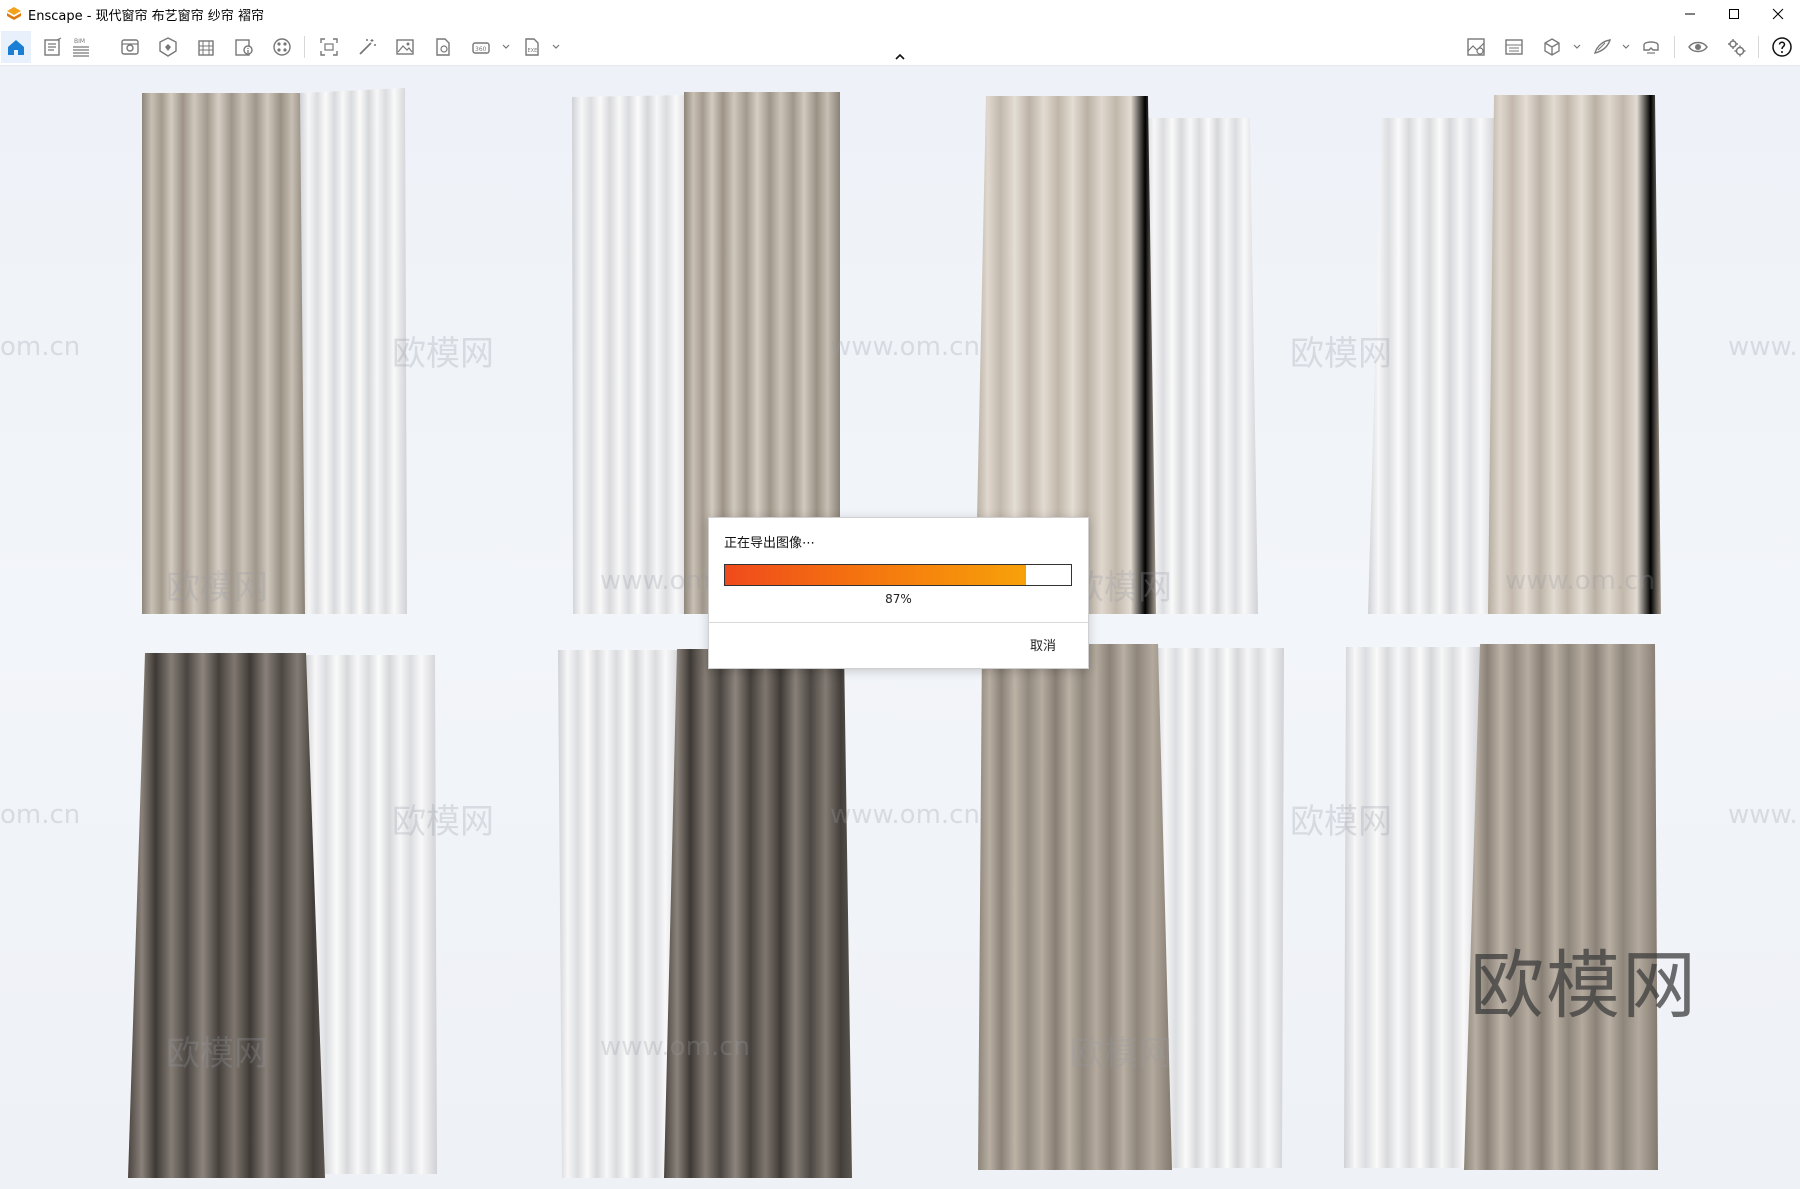 The width and height of the screenshot is (1800, 1189). I want to click on visual-settings-icon, so click(1514, 47).